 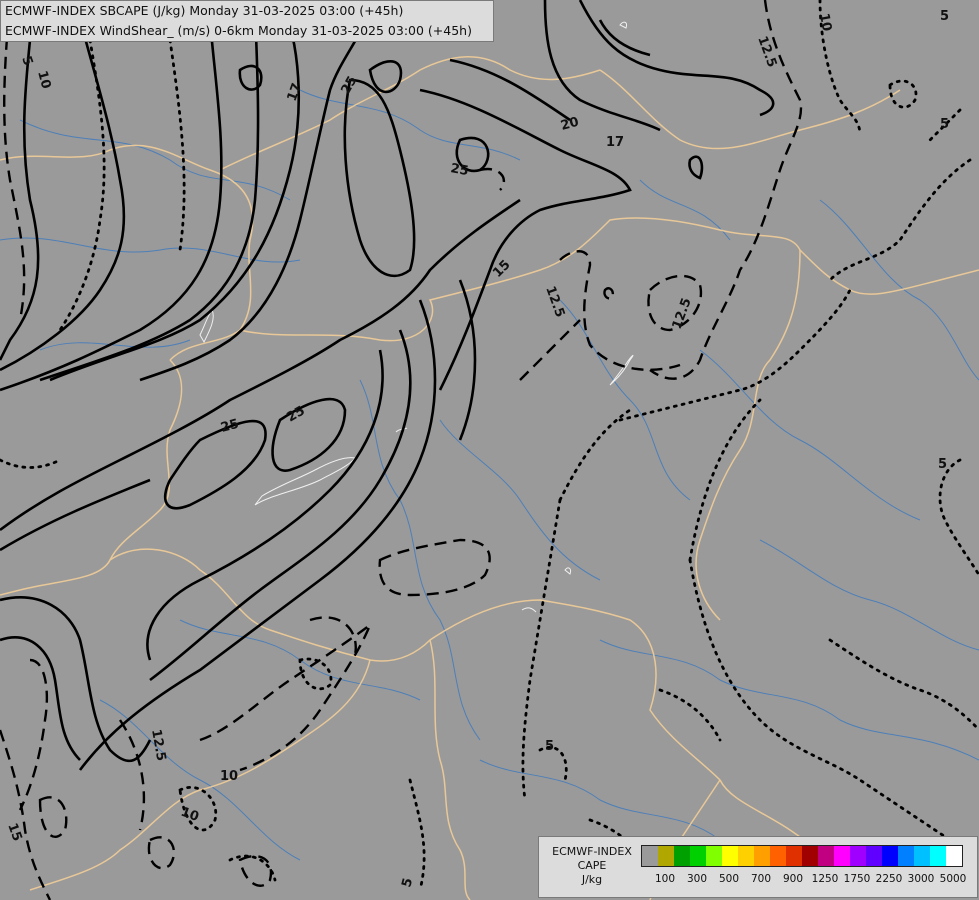 What do you see at coordinates (857, 879) in the screenshot?
I see `legend-tick-label: 1750` at bounding box center [857, 879].